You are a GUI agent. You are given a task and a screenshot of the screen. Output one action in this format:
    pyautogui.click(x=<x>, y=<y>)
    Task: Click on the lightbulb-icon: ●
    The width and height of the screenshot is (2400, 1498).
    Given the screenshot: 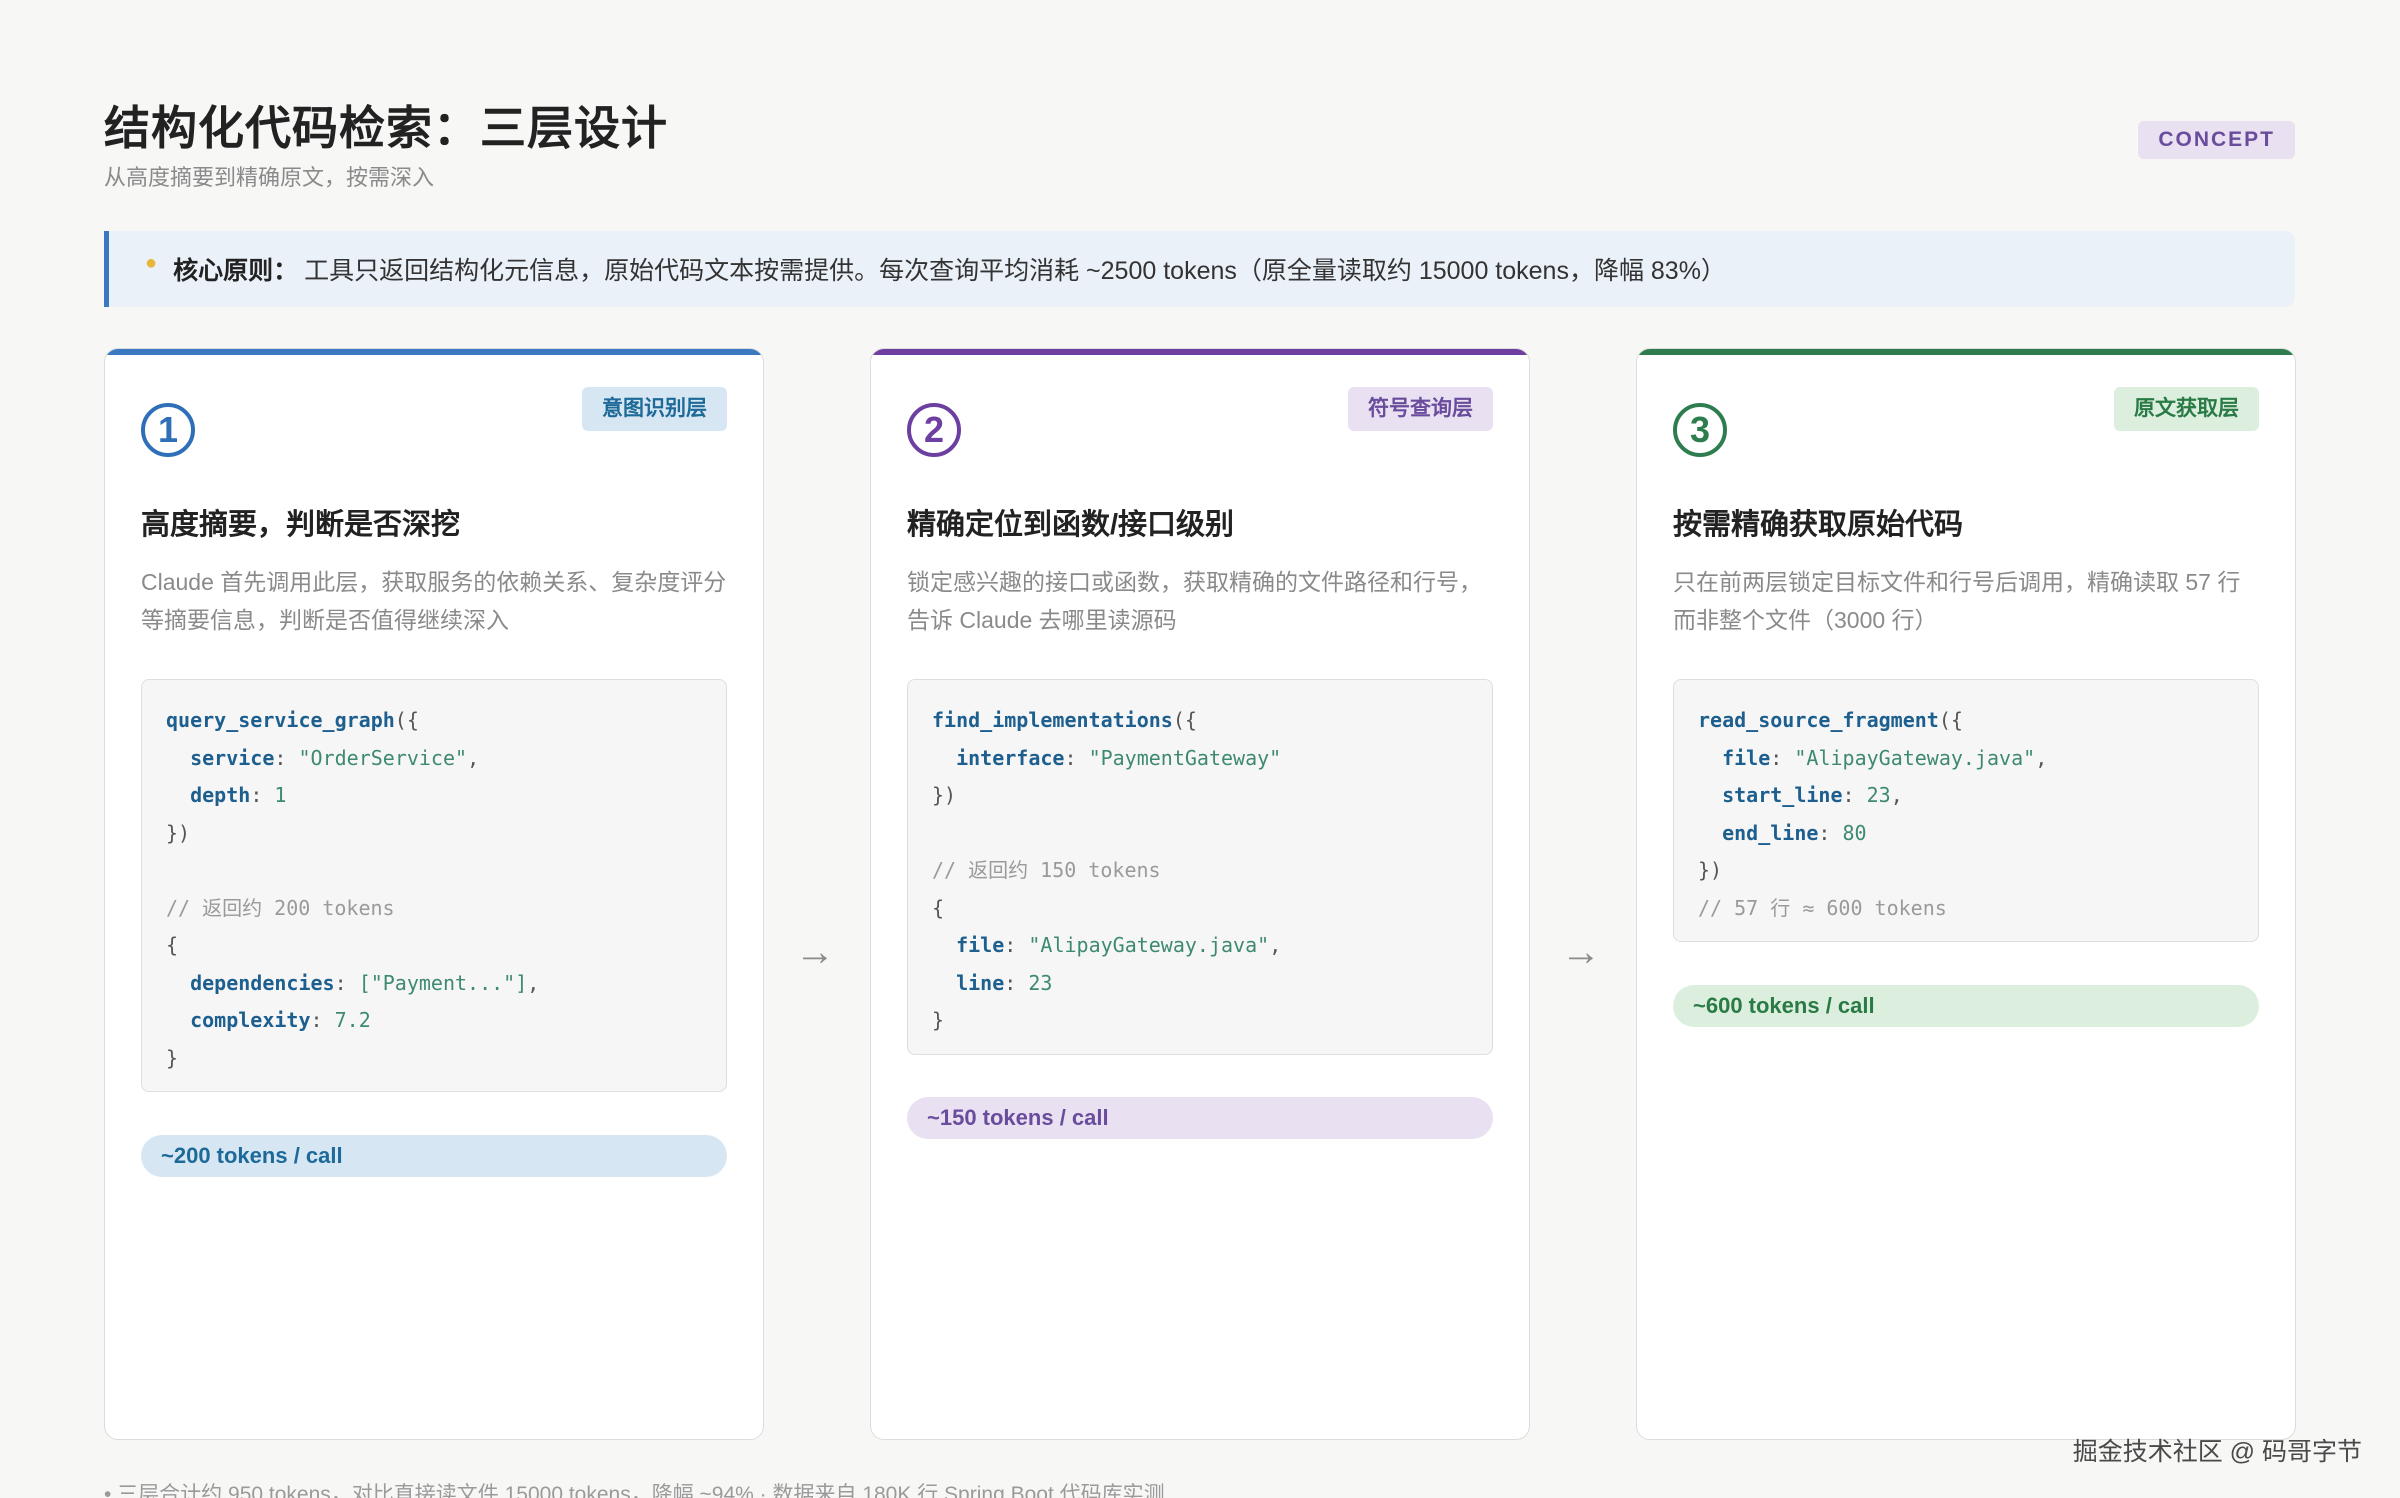 What is the action you would take?
    pyautogui.click(x=151, y=262)
    